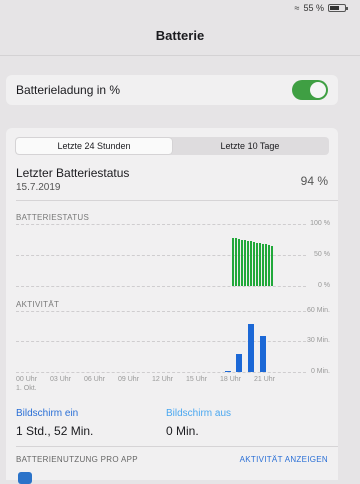 The height and width of the screenshot is (484, 360). What do you see at coordinates (231, 379) in the screenshot?
I see `x-tick-label: 18 Uhr` at bounding box center [231, 379].